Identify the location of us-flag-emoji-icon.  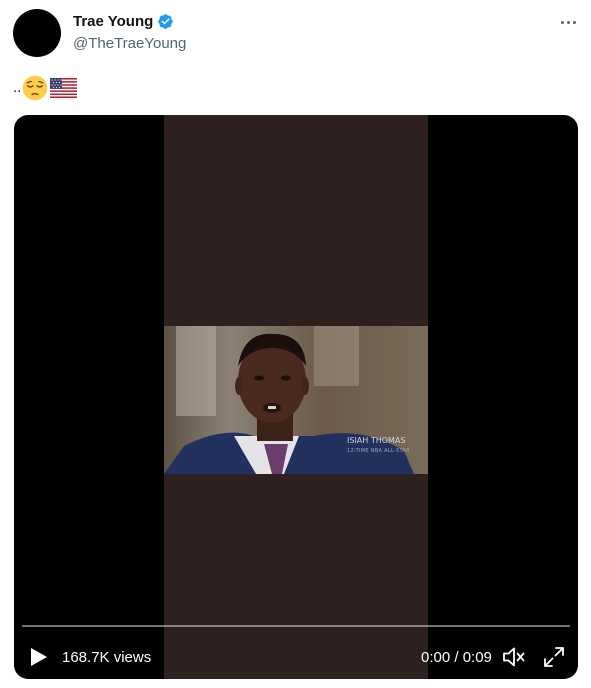
(64, 88).